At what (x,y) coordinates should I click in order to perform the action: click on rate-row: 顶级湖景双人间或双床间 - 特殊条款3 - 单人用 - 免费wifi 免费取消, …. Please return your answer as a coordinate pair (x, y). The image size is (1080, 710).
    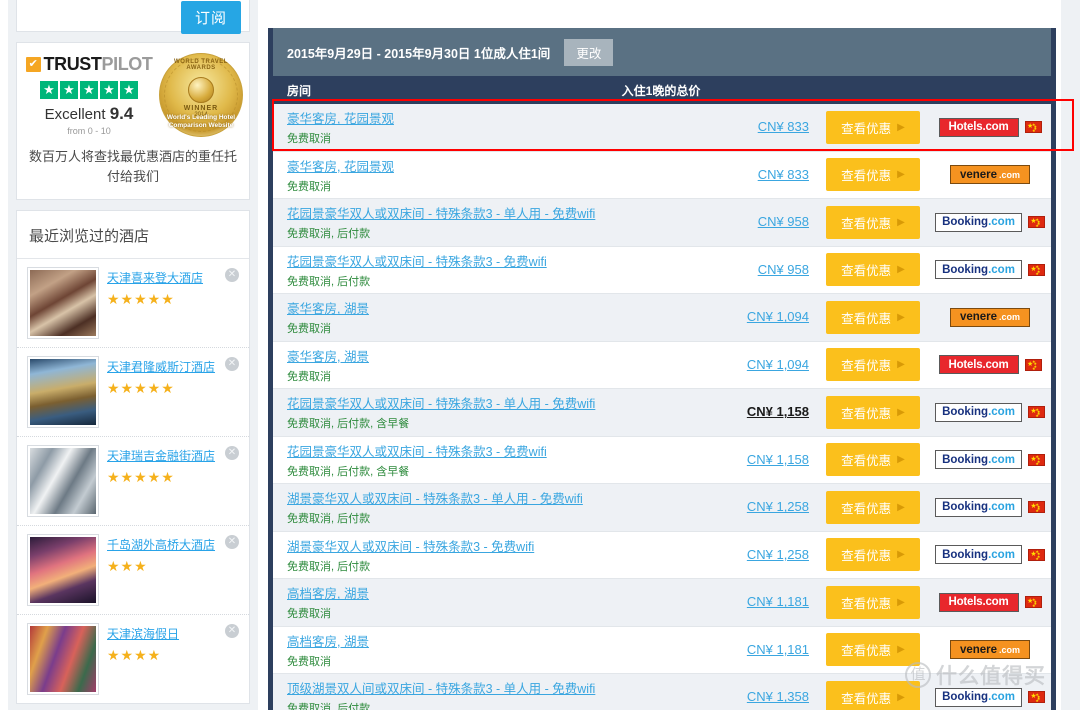
    Looking at the image, I should click on (662, 692).